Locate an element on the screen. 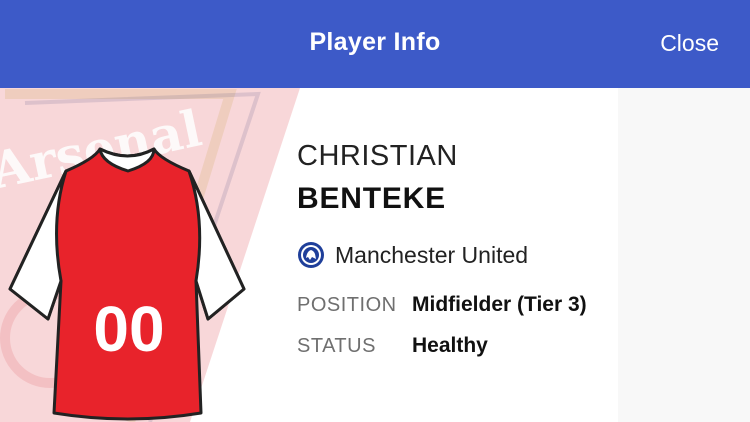  jersey-number: 00 is located at coordinates (128, 329).